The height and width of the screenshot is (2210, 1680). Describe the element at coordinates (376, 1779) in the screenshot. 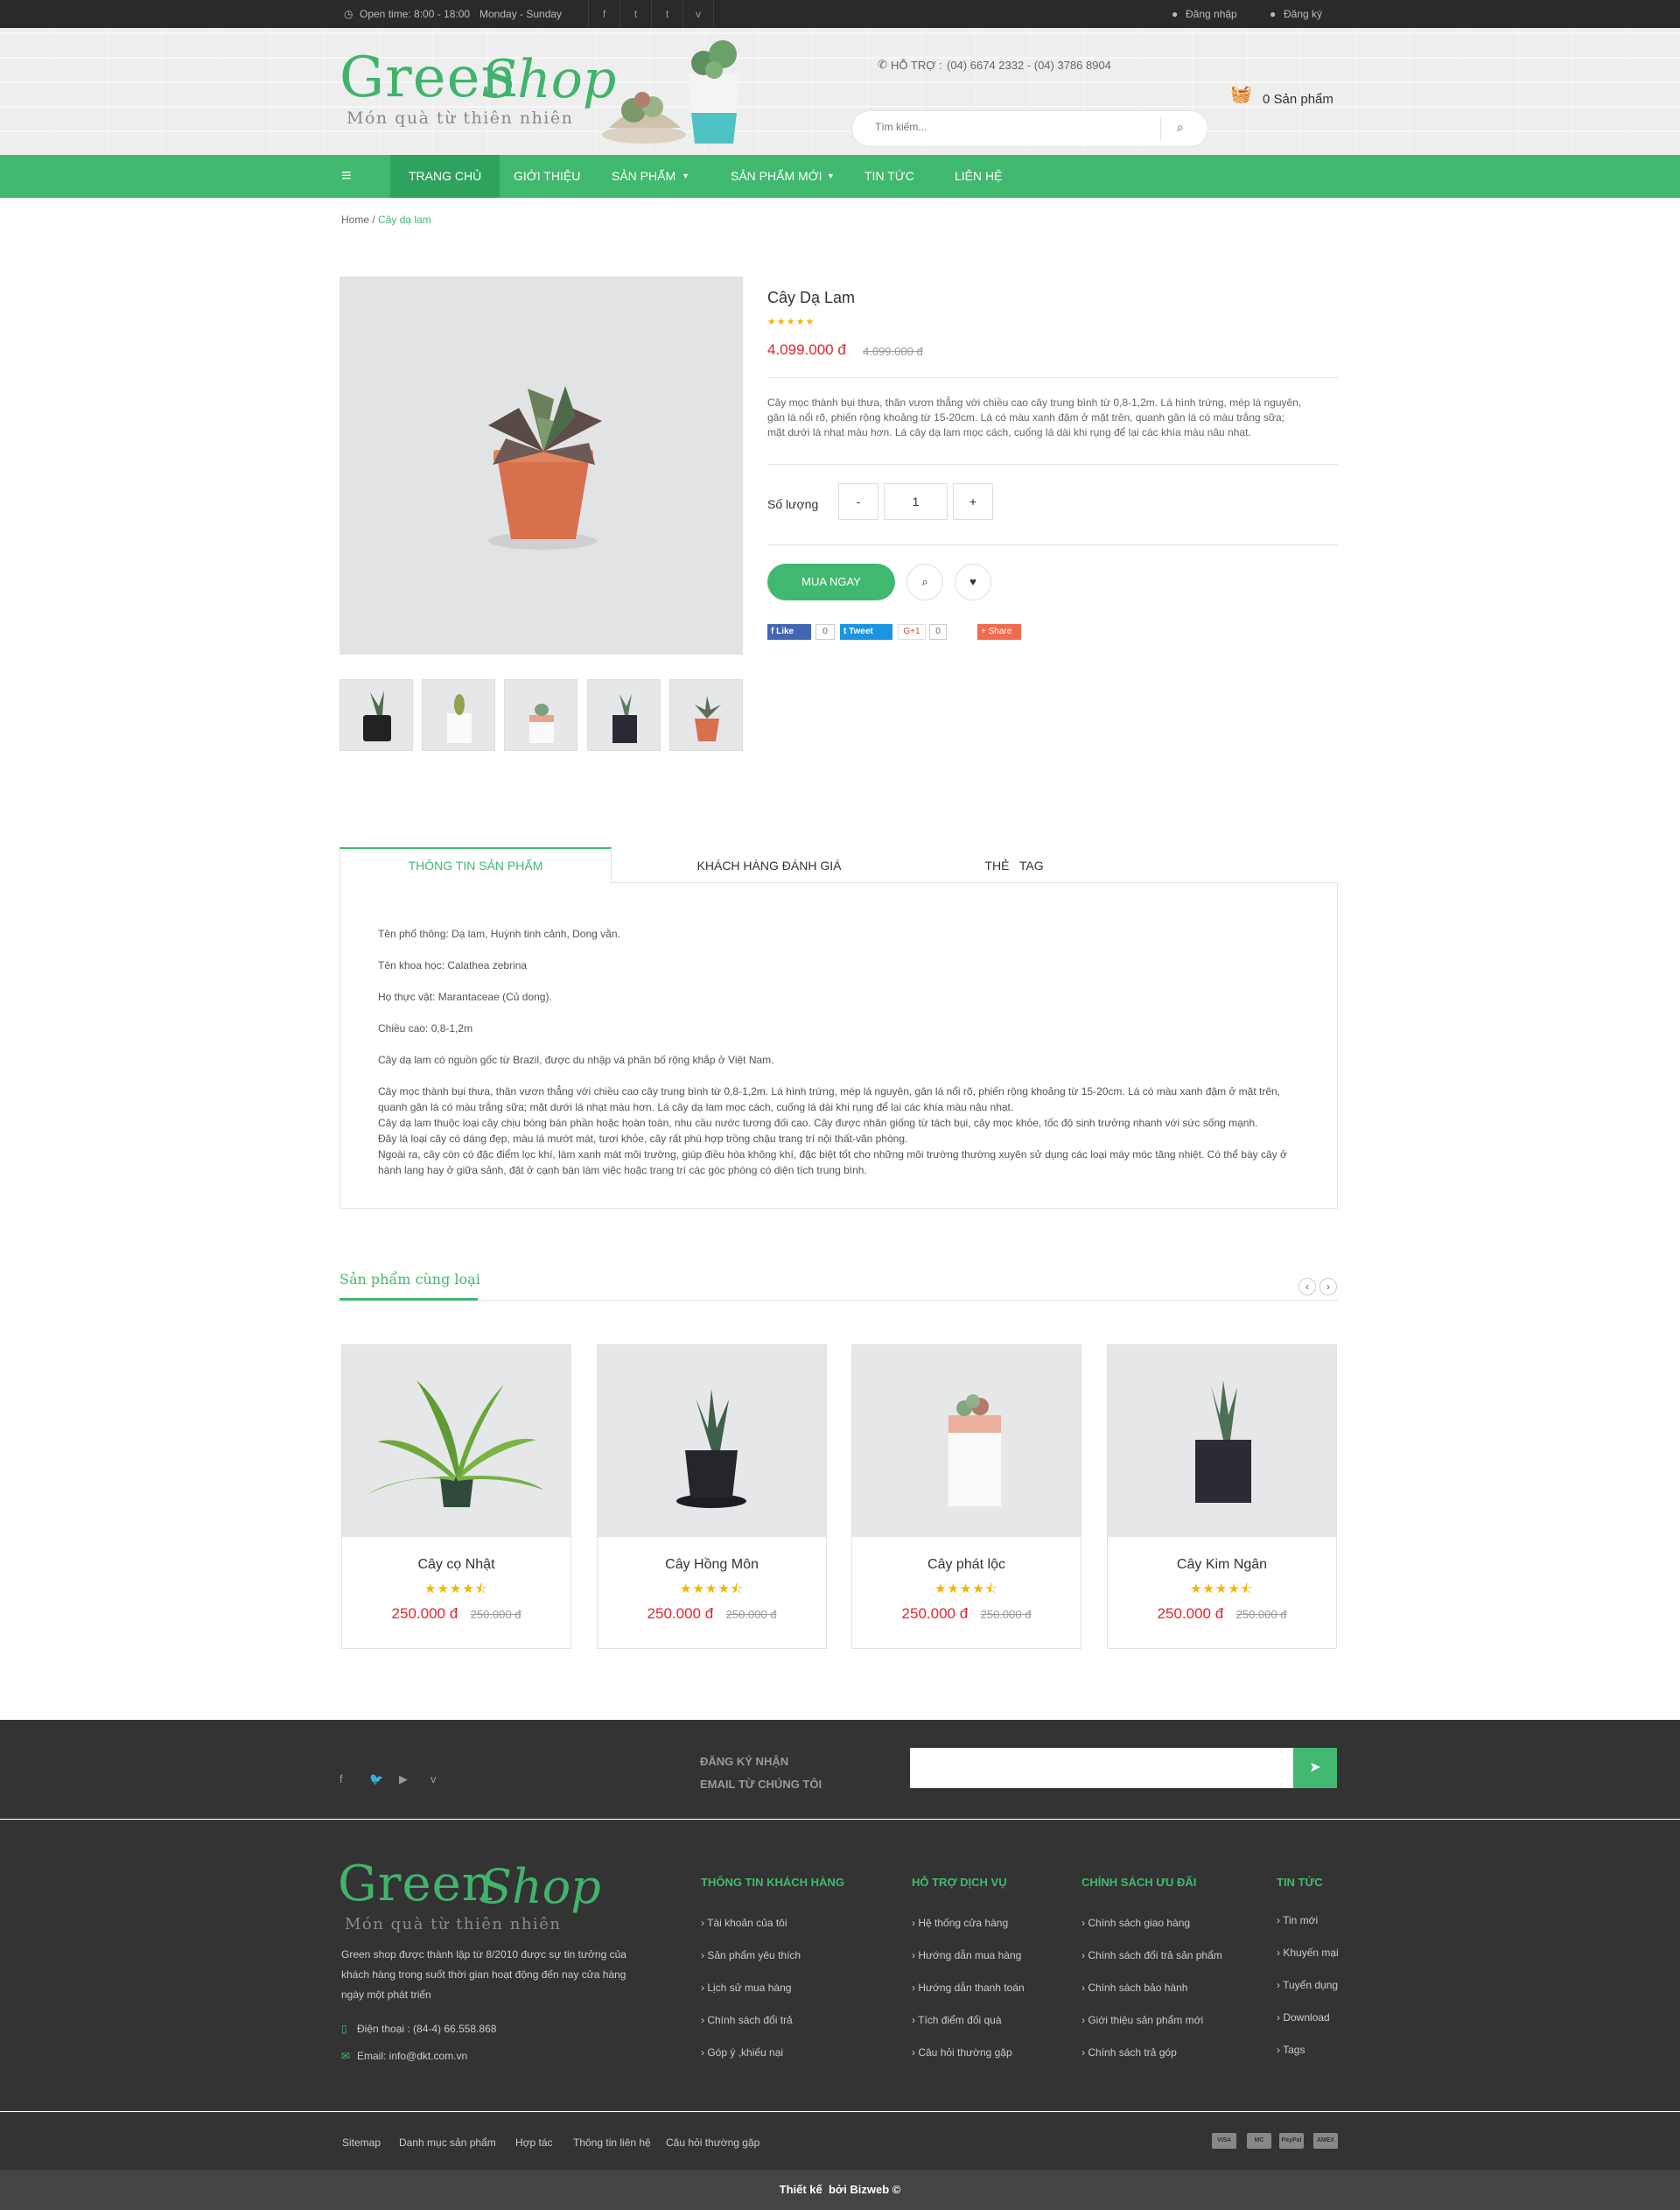

I see `twitter-icon: 🐦` at that location.